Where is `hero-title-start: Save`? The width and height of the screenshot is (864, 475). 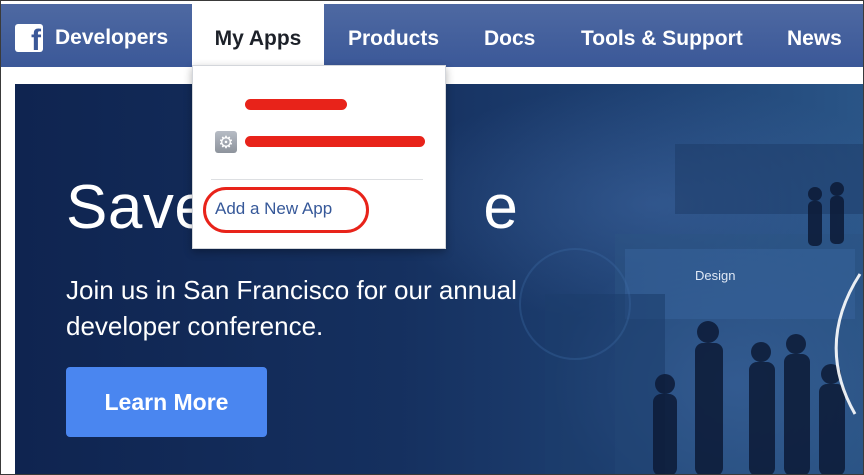 hero-title-start: Save is located at coordinates (138, 207).